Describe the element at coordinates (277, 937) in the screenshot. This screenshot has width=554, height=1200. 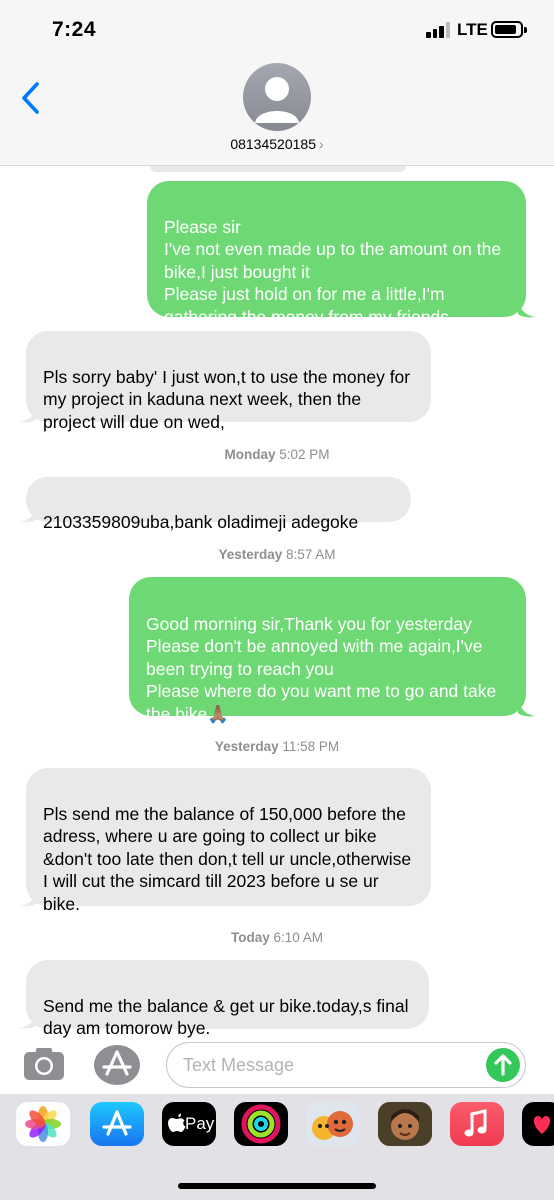
I see `timestamp: Today 6:10 AM` at that location.